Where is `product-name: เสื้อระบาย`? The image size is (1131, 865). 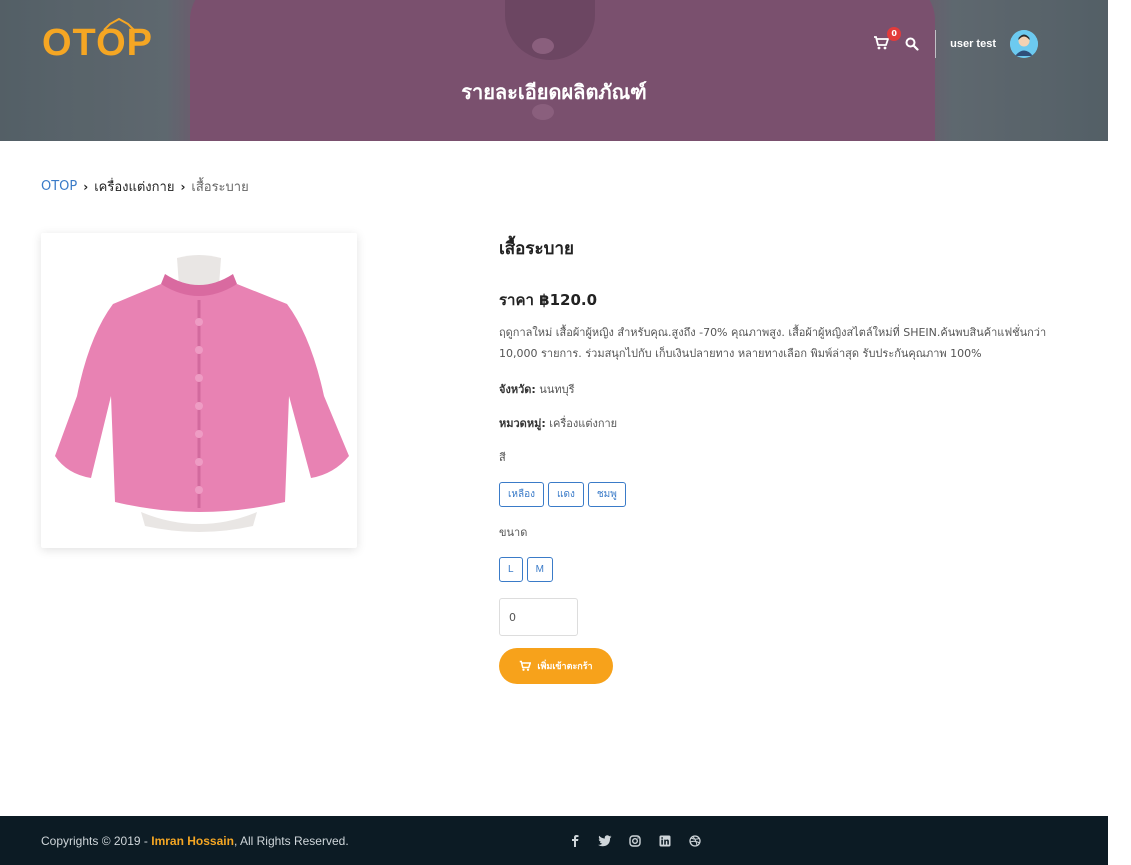
product-name: เสื้อระบาย is located at coordinates (536, 249).